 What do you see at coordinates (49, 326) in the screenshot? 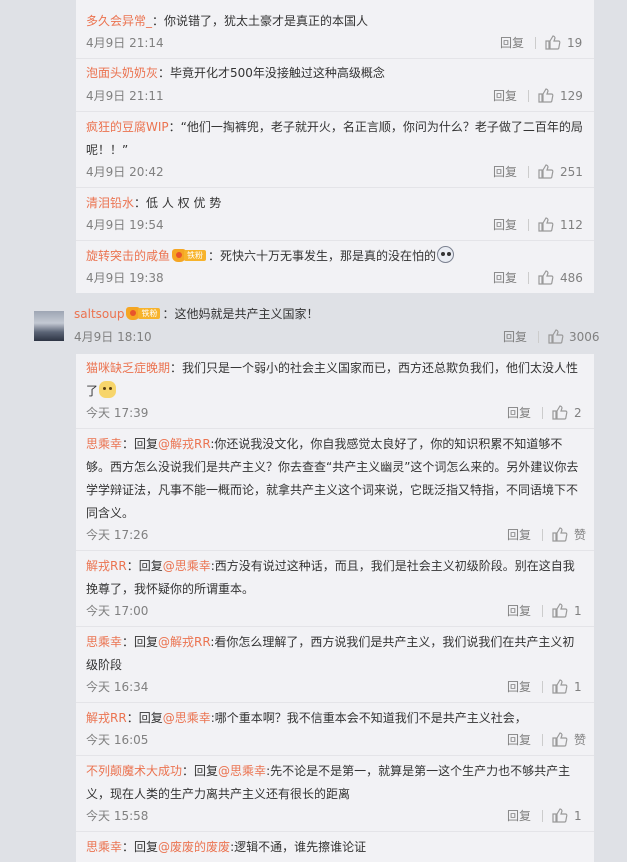
I see `avatar` at bounding box center [49, 326].